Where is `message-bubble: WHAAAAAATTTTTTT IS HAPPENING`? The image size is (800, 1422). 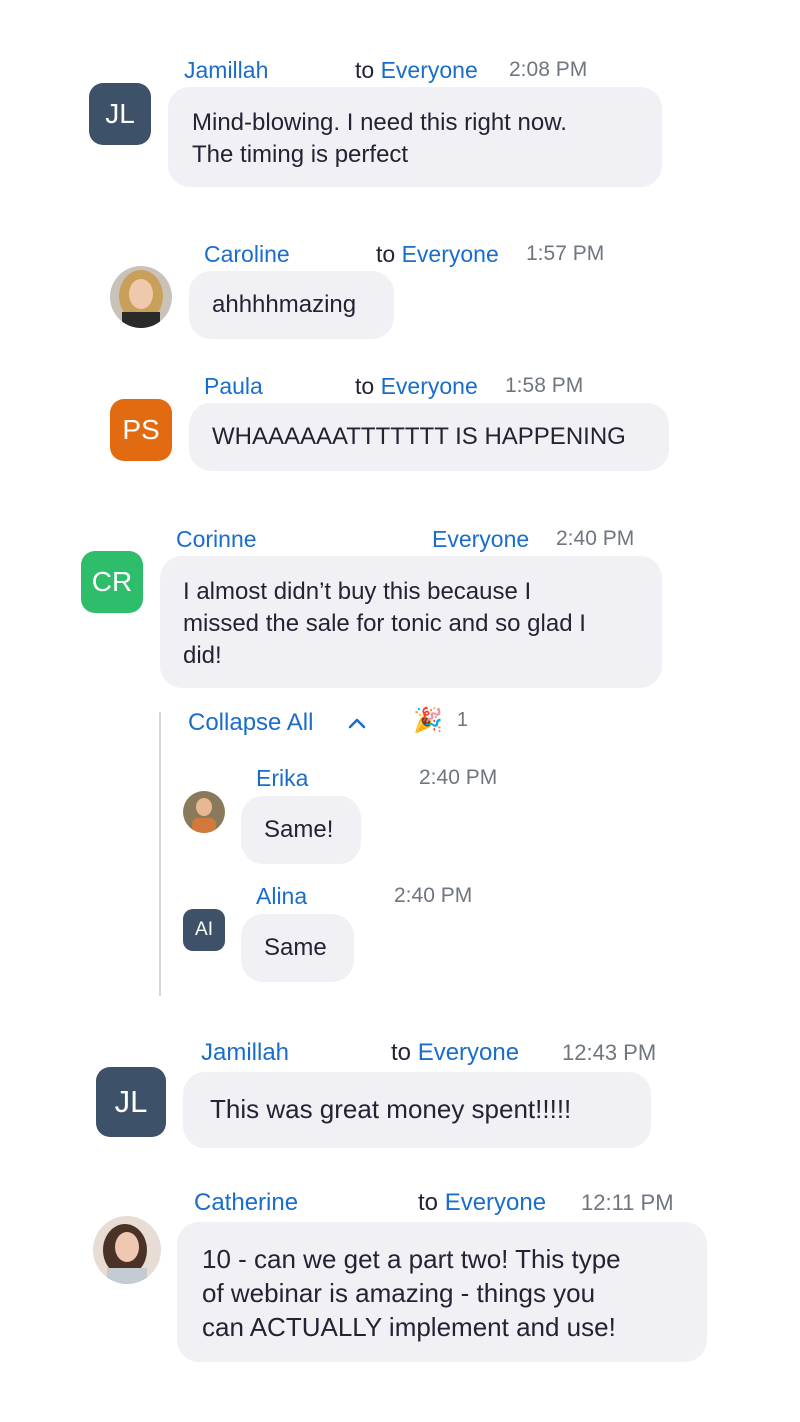 message-bubble: WHAAAAAATTTTTTT IS HAPPENING is located at coordinates (429, 437).